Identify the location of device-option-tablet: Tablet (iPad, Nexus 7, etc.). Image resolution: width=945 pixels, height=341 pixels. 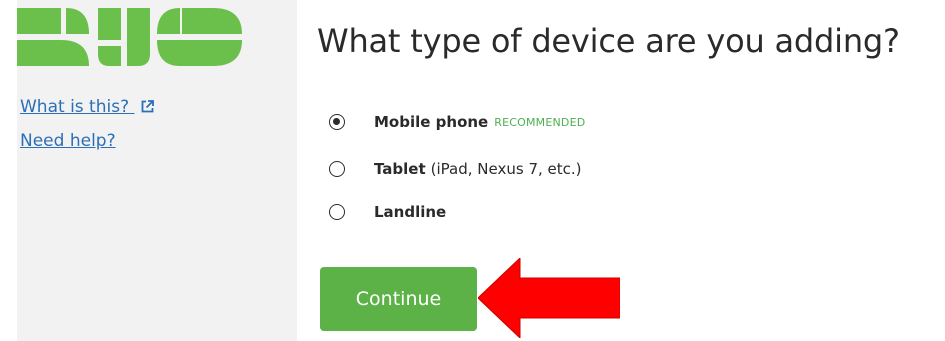
(455, 169).